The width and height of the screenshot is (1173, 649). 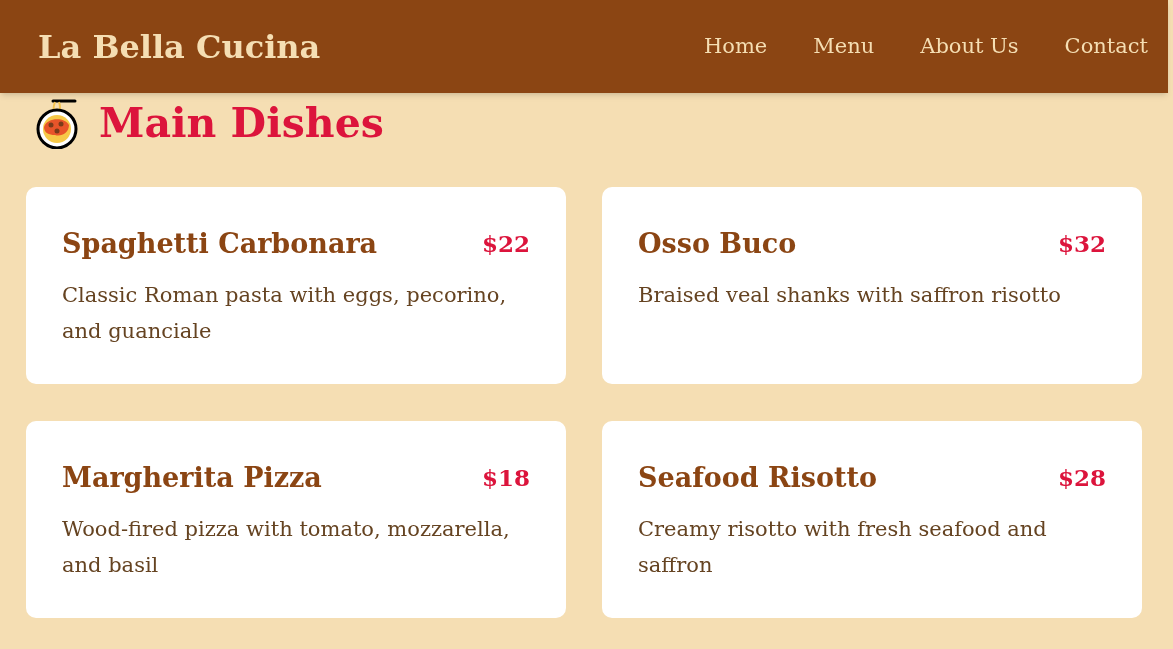 What do you see at coordinates (1082, 244) in the screenshot?
I see `dish-price: $32` at bounding box center [1082, 244].